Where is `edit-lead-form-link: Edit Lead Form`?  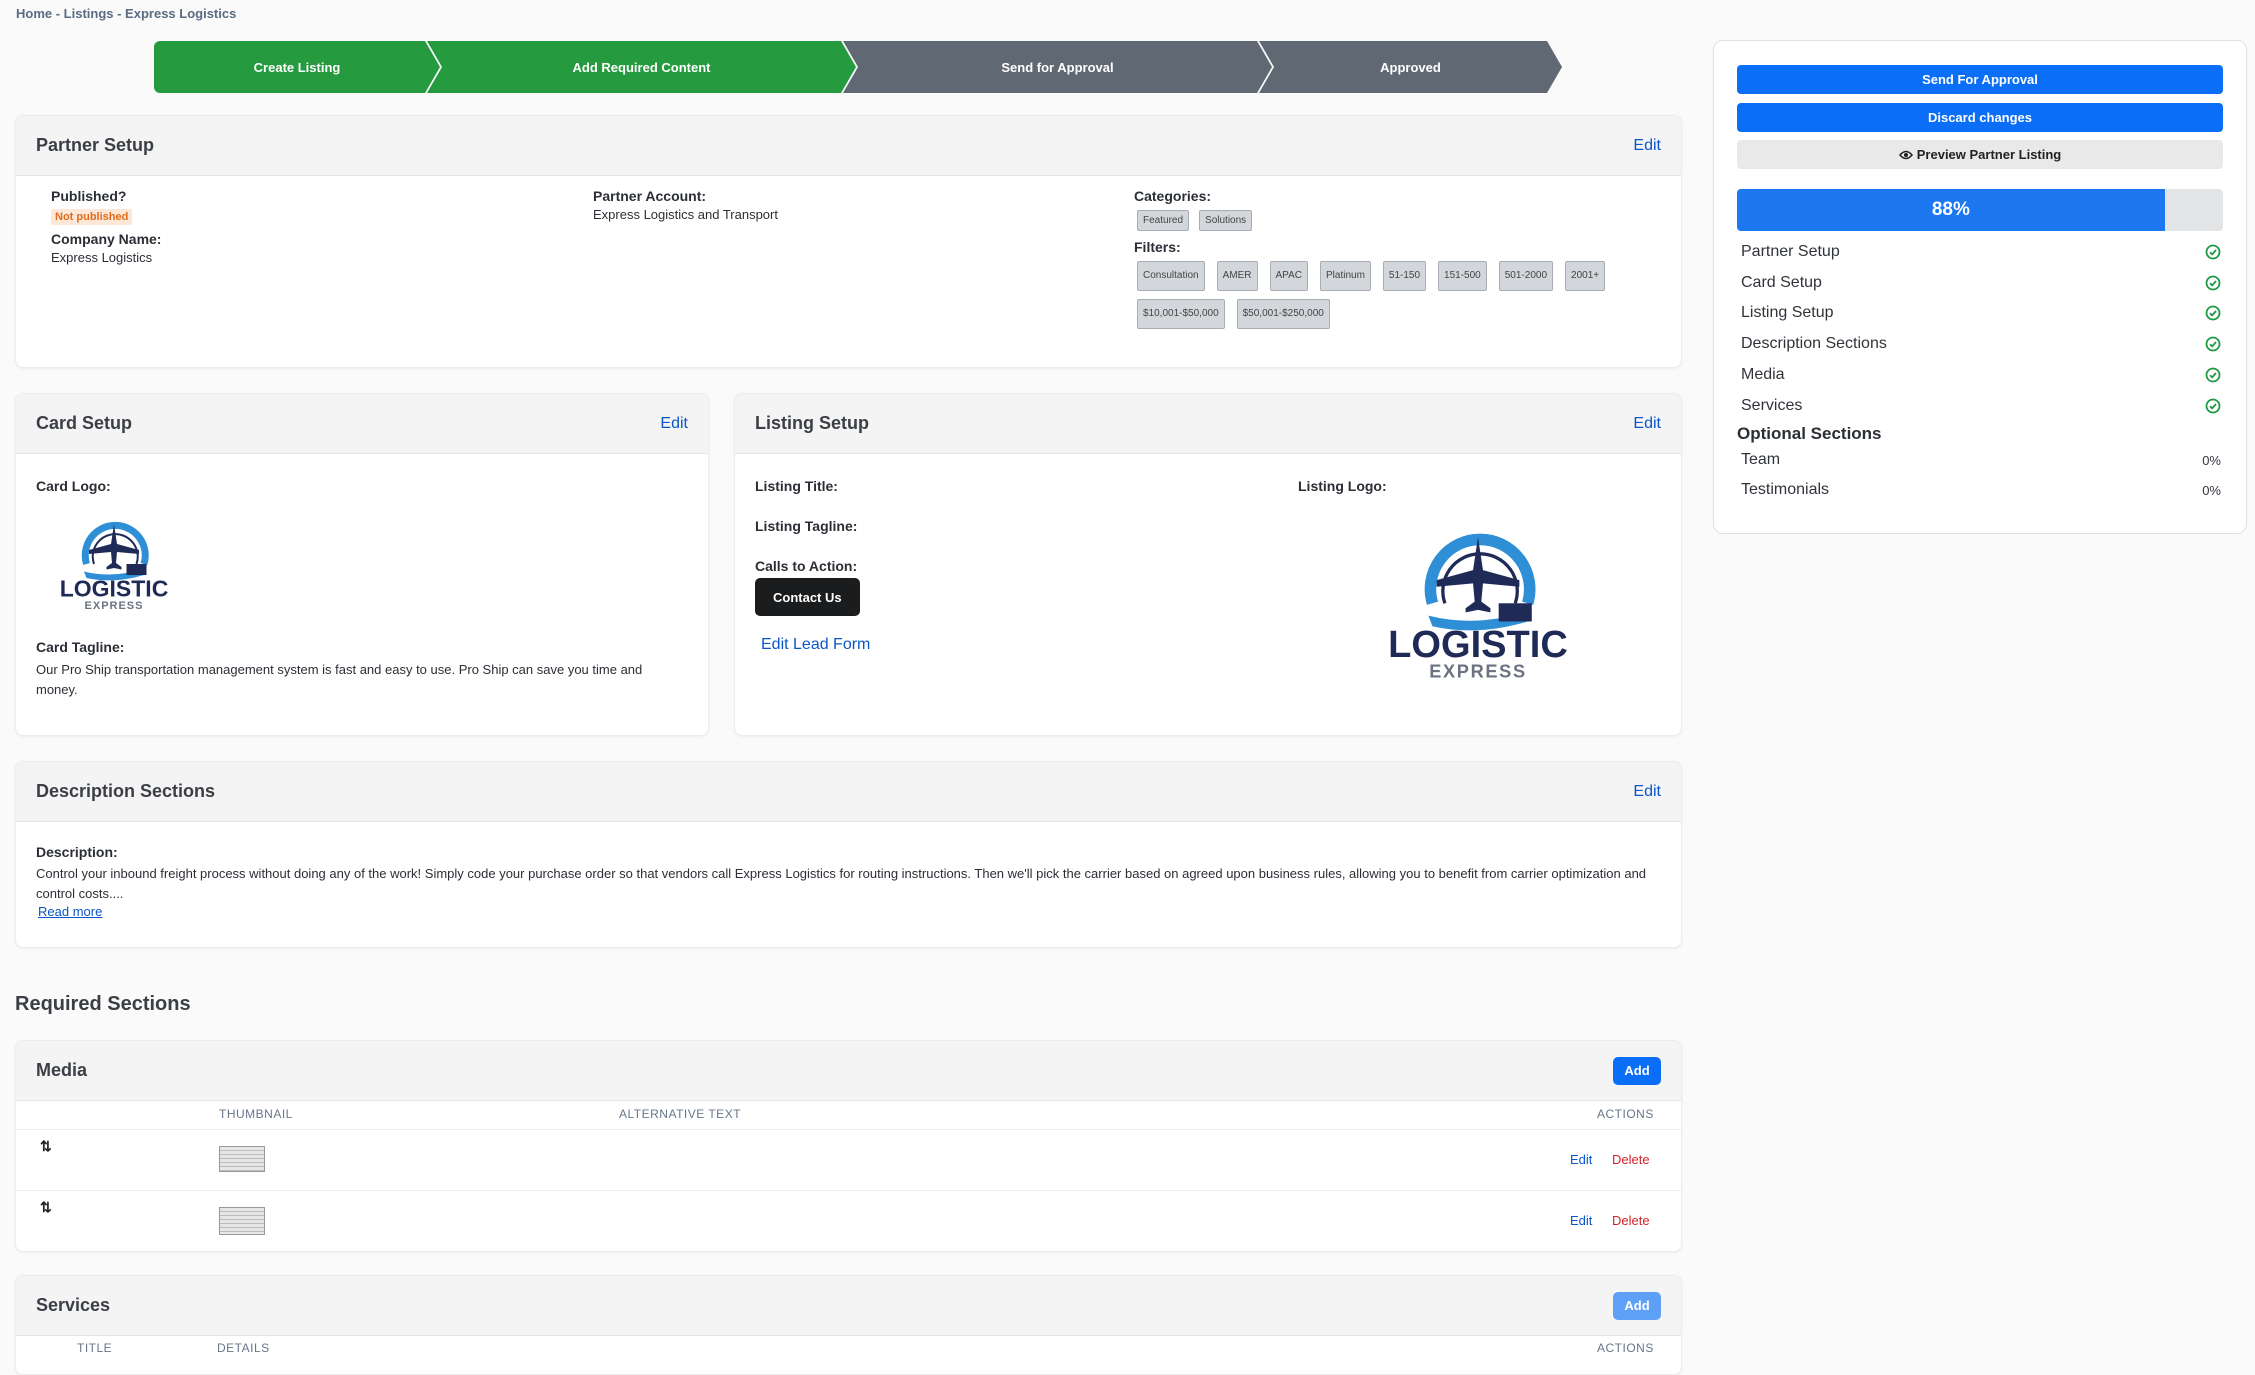 edit-lead-form-link: Edit Lead Form is located at coordinates (815, 645).